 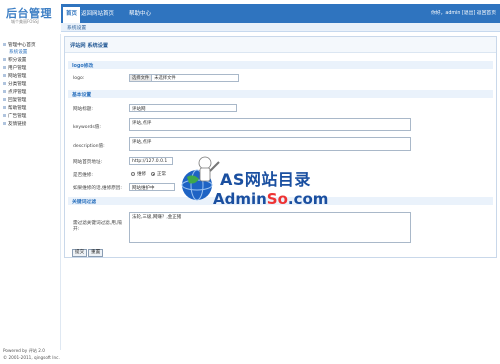 What do you see at coordinates (141, 174) in the screenshot?
I see `radio-maintain-label: 维修` at bounding box center [141, 174].